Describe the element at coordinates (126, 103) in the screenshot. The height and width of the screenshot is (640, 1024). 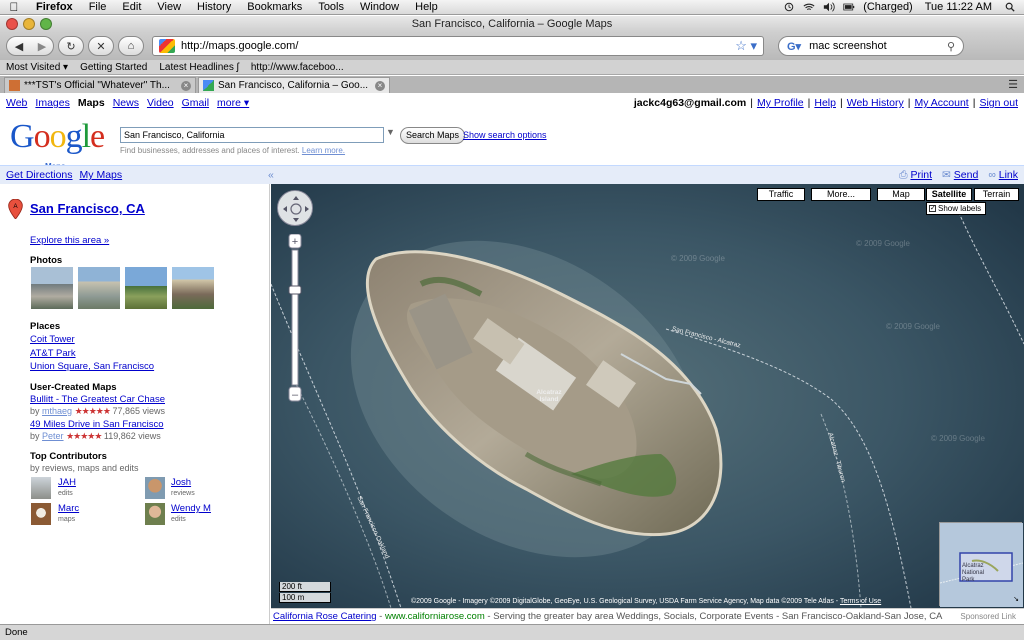
I see `gnav-news: News` at that location.